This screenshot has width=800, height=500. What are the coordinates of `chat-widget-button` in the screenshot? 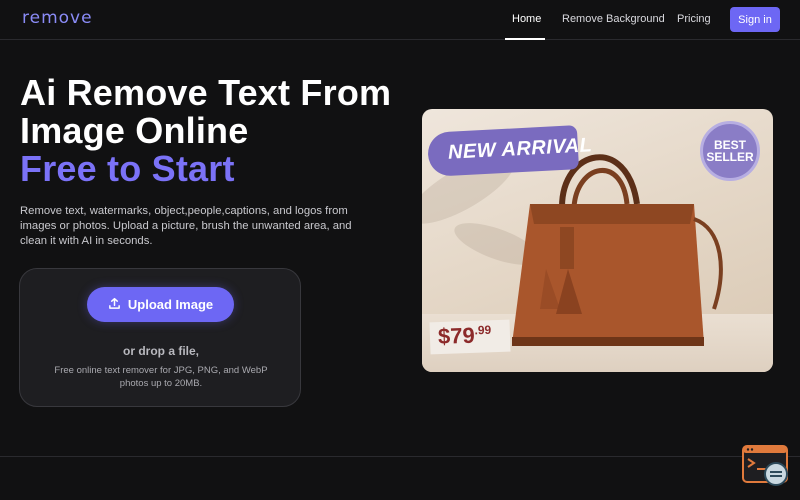 It's located at (766, 466).